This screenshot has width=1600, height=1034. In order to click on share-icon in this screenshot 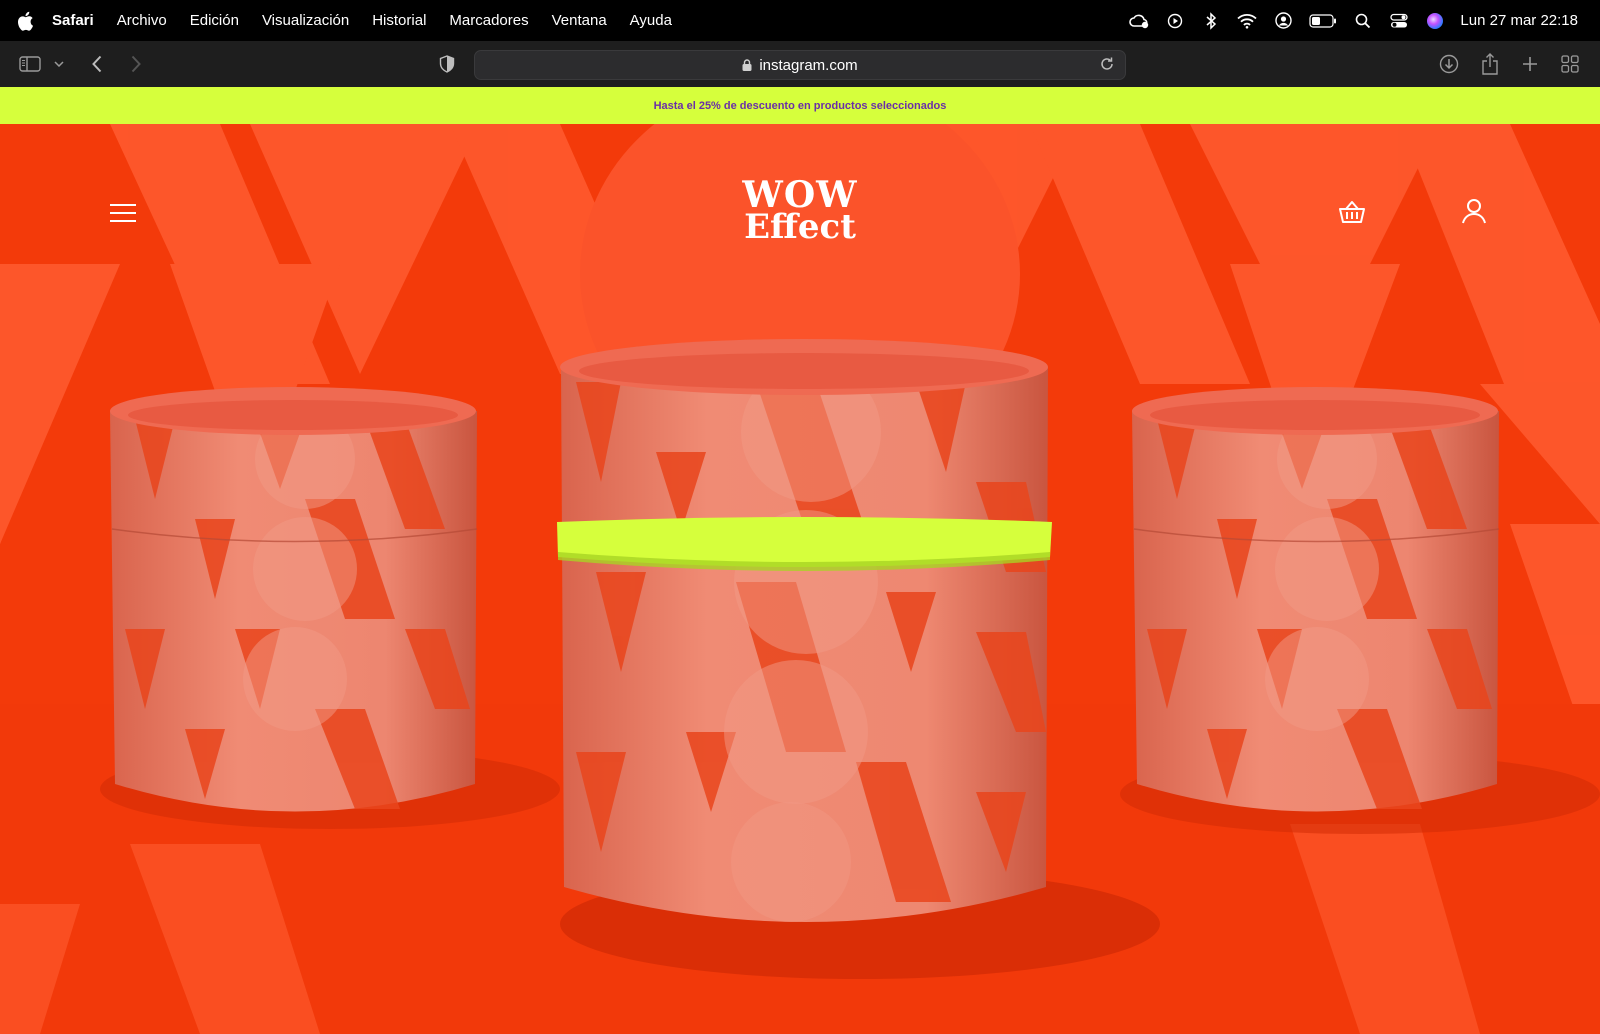, I will do `click(1490, 64)`.